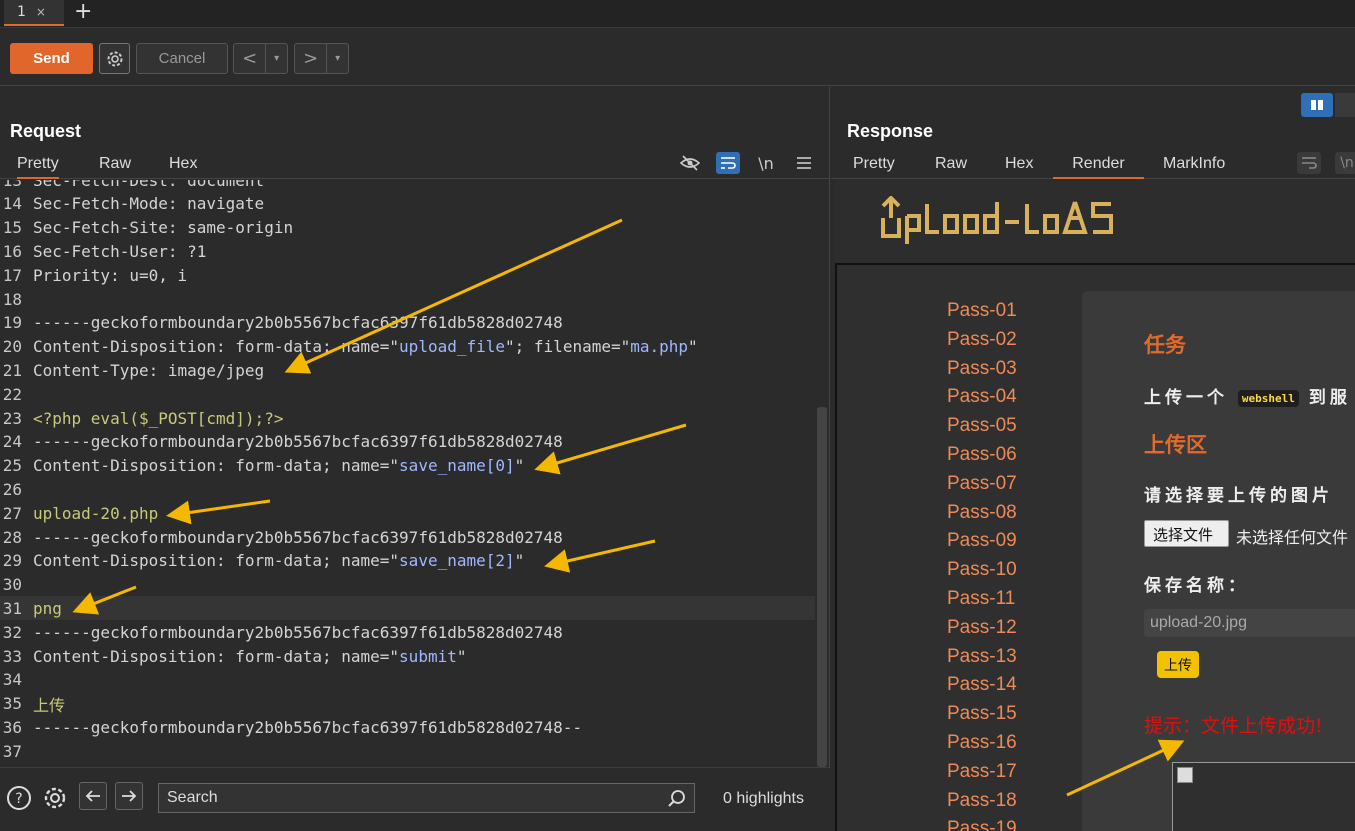 The height and width of the screenshot is (831, 1355). I want to click on search-icon, so click(676, 798).